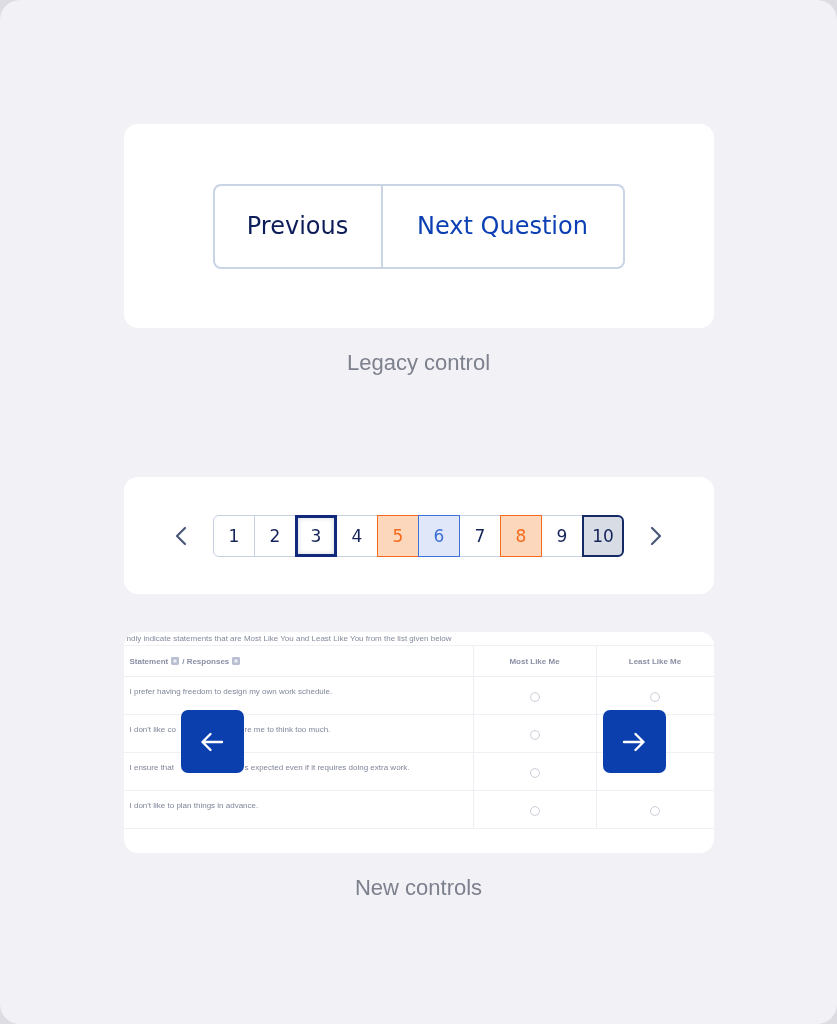 The height and width of the screenshot is (1024, 837). Describe the element at coordinates (194, 806) in the screenshot. I see `statement-text: I don't like to plan things in advance.` at that location.